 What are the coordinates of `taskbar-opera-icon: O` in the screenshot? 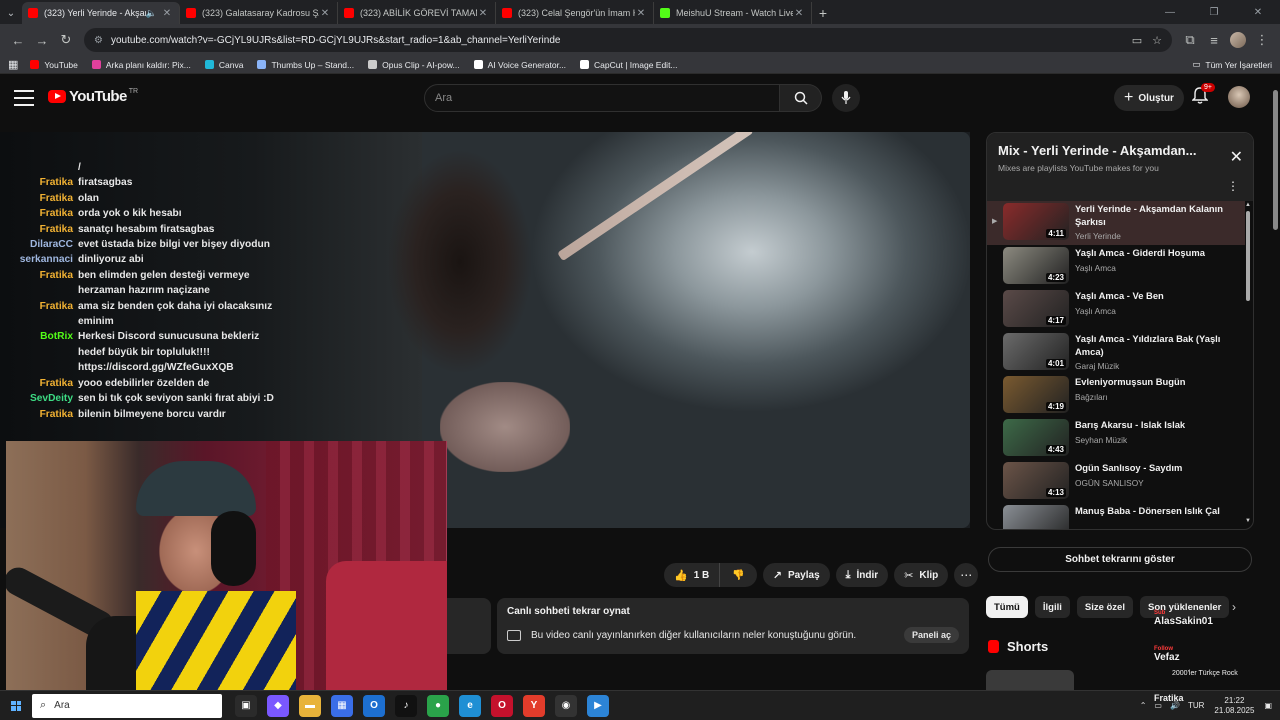 It's located at (502, 705).